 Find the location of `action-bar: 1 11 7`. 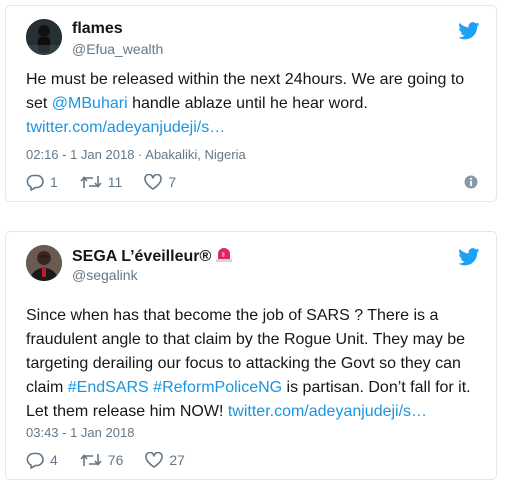

action-bar: 1 11 7 is located at coordinates (112, 182).